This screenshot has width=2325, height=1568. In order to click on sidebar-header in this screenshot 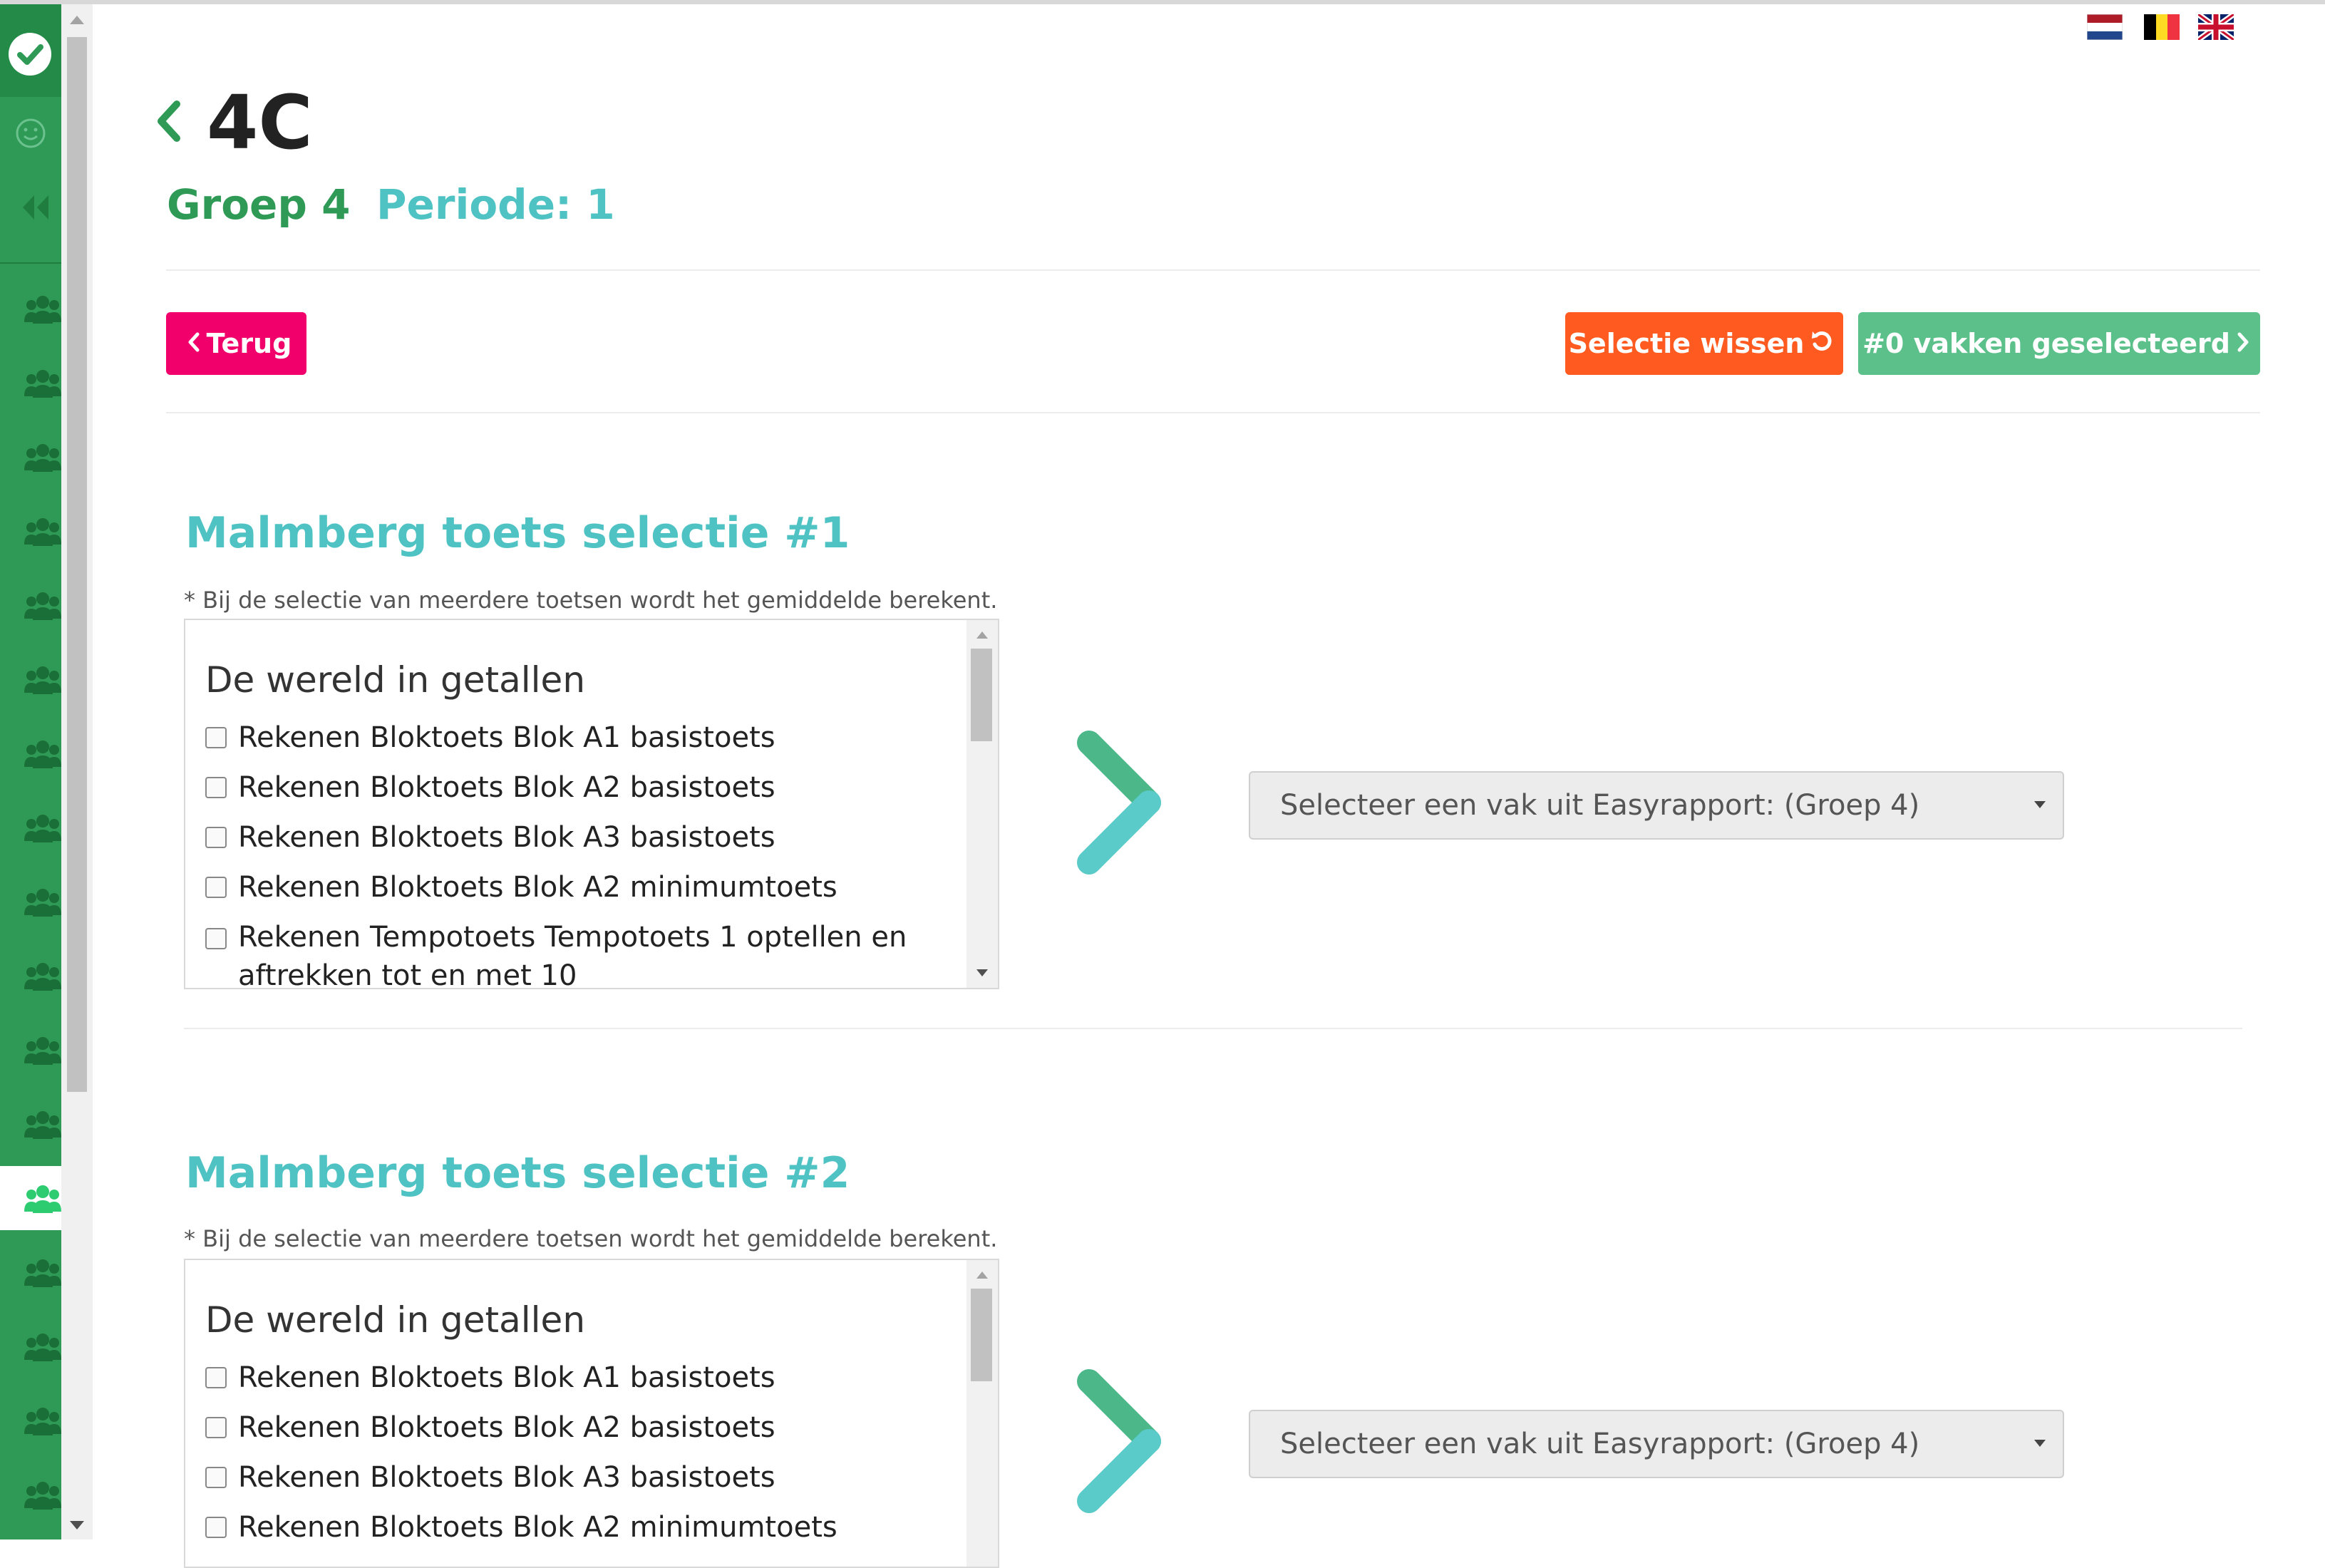, I will do `click(30, 51)`.